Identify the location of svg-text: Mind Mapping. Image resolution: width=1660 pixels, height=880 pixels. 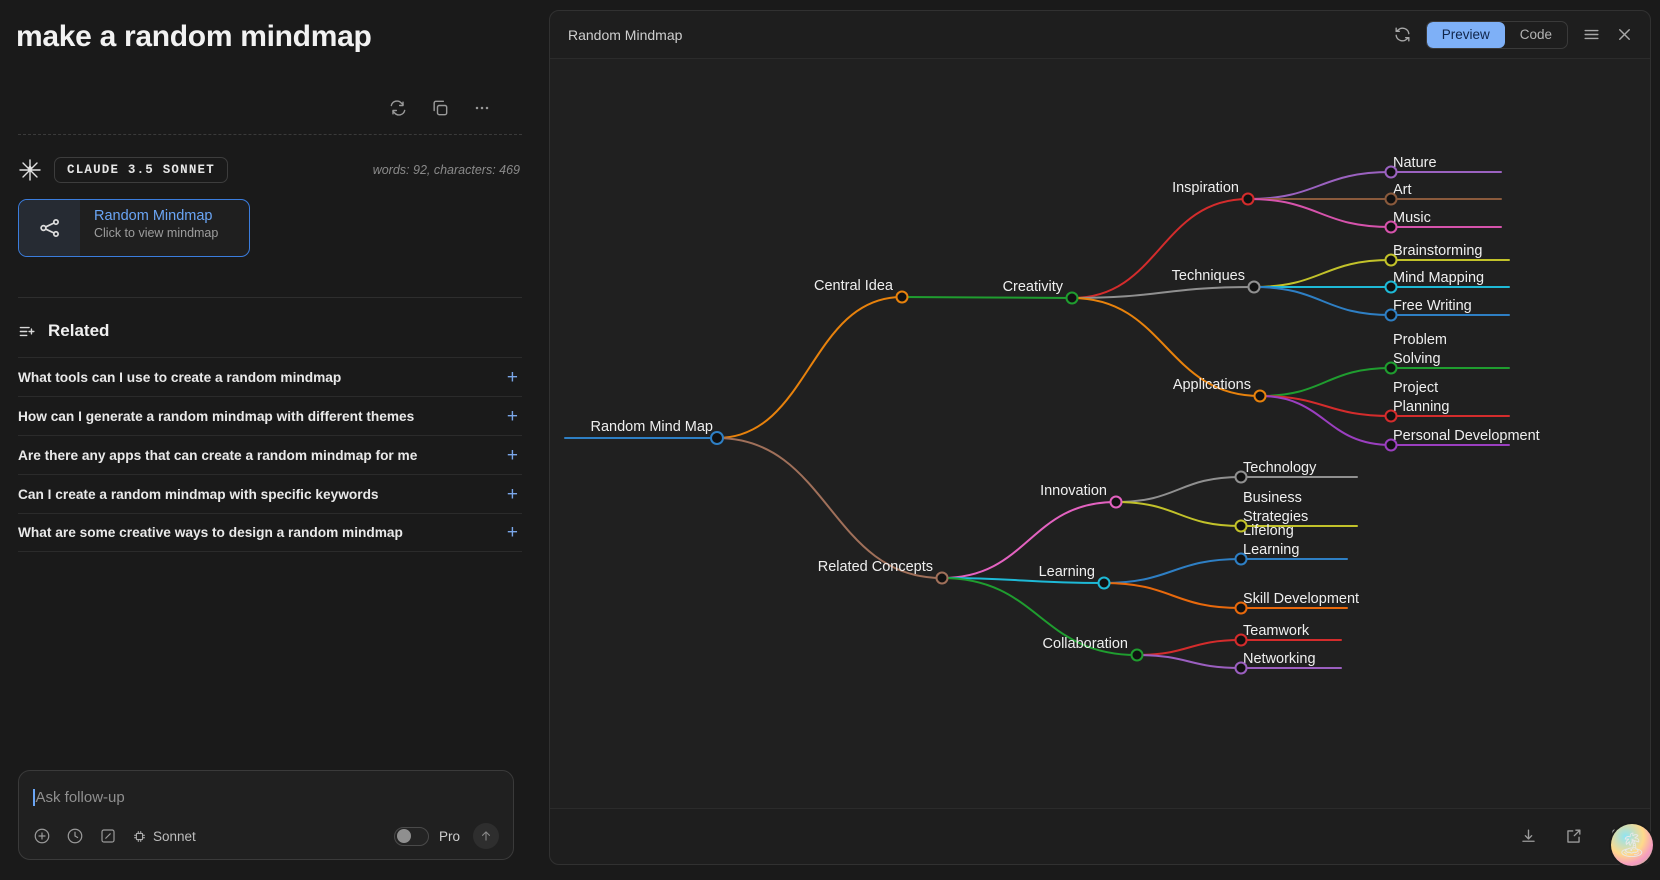
(1438, 278).